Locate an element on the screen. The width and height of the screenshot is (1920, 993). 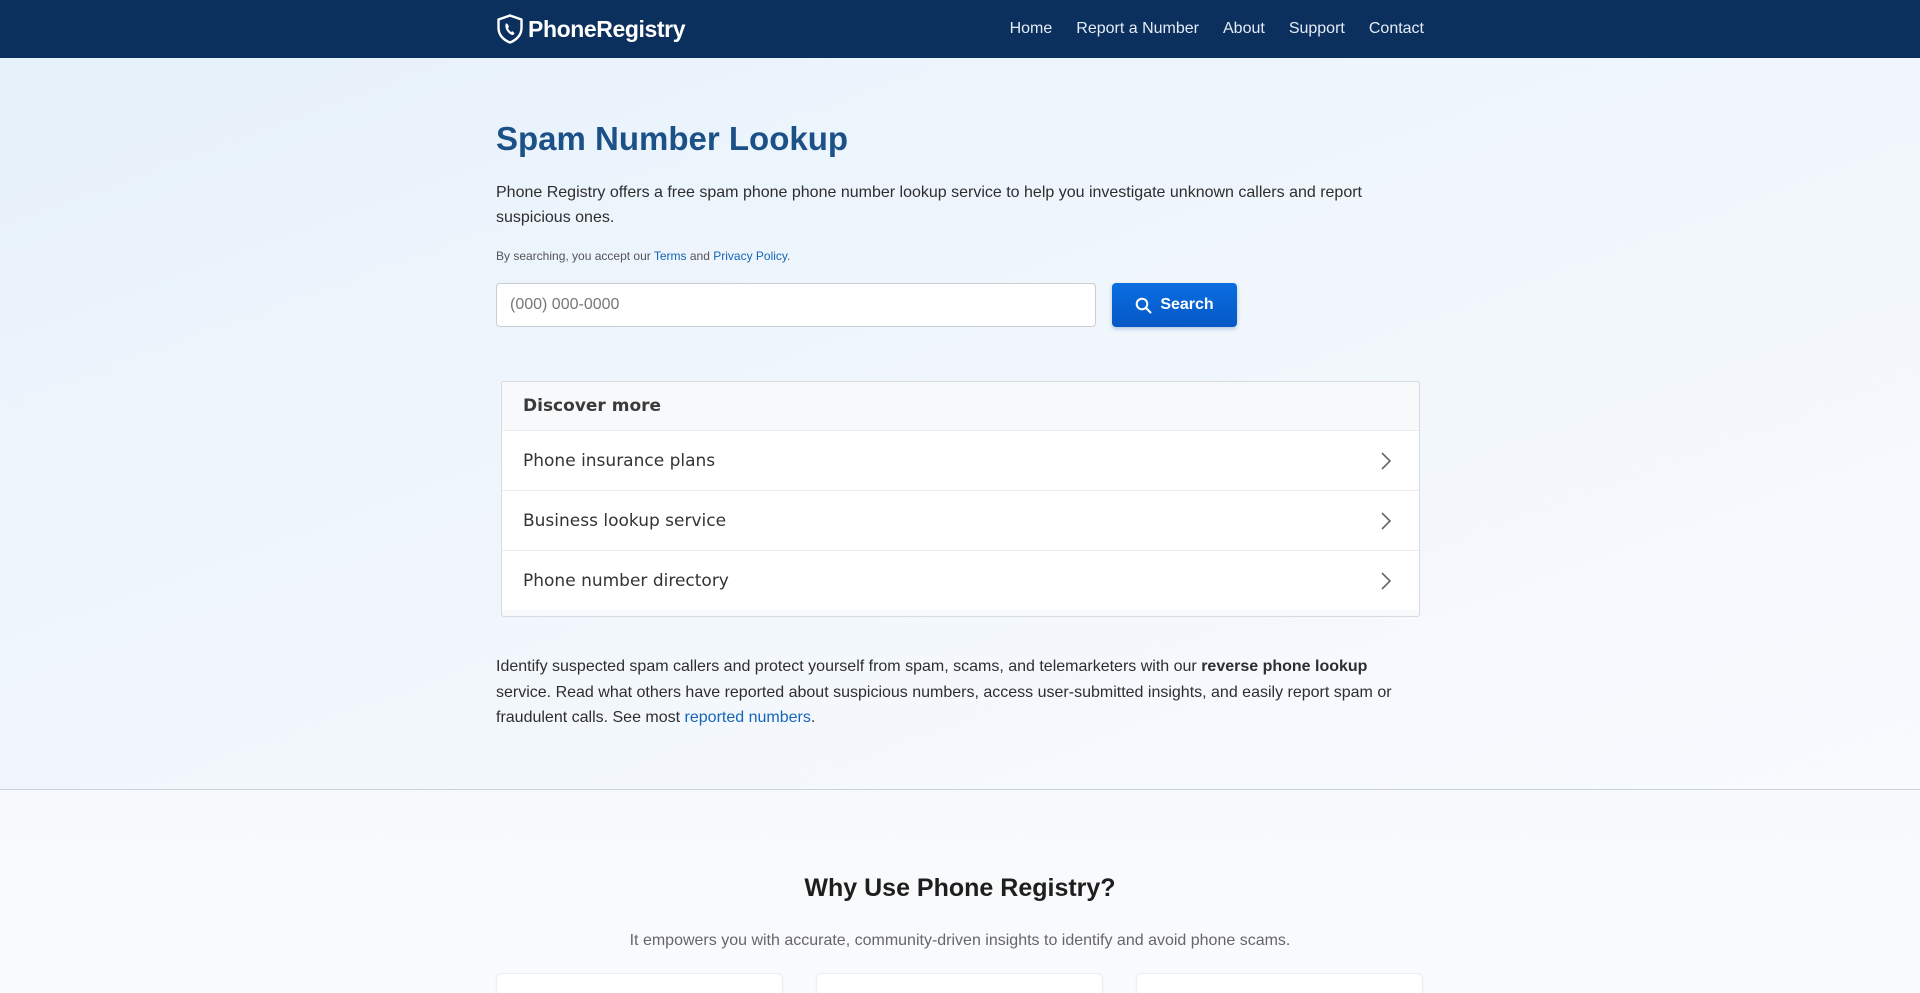
brand-logo: PhoneRegistry is located at coordinates (591, 29).